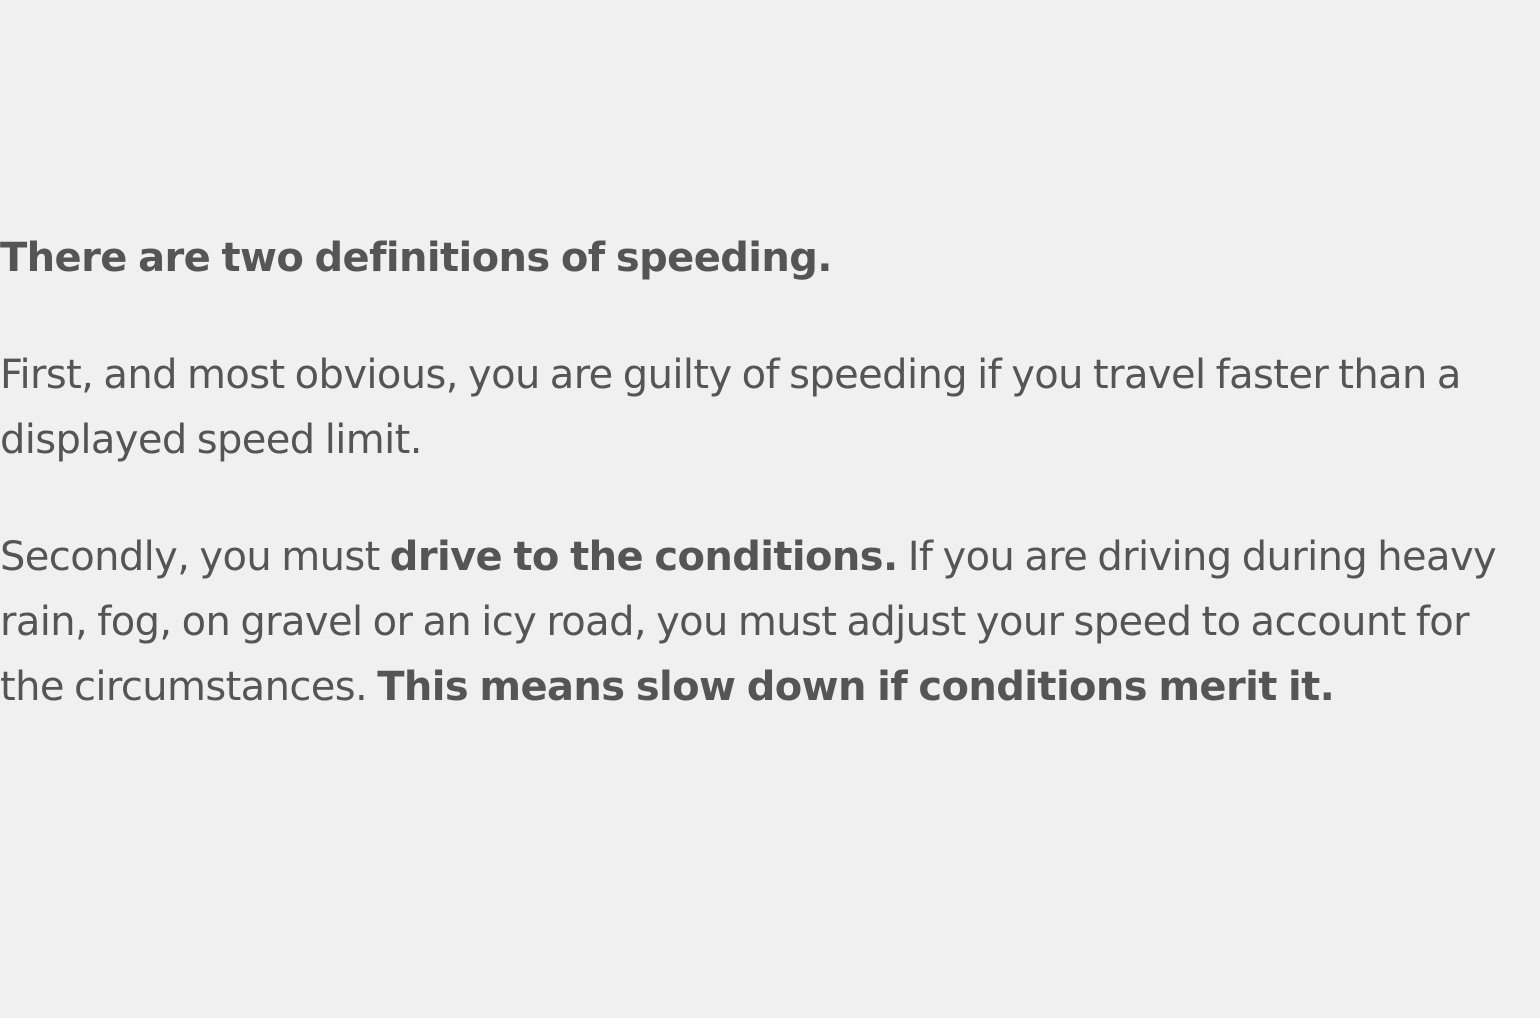  What do you see at coordinates (643, 557) in the screenshot?
I see `emphasis-text: drive to the conditions.` at bounding box center [643, 557].